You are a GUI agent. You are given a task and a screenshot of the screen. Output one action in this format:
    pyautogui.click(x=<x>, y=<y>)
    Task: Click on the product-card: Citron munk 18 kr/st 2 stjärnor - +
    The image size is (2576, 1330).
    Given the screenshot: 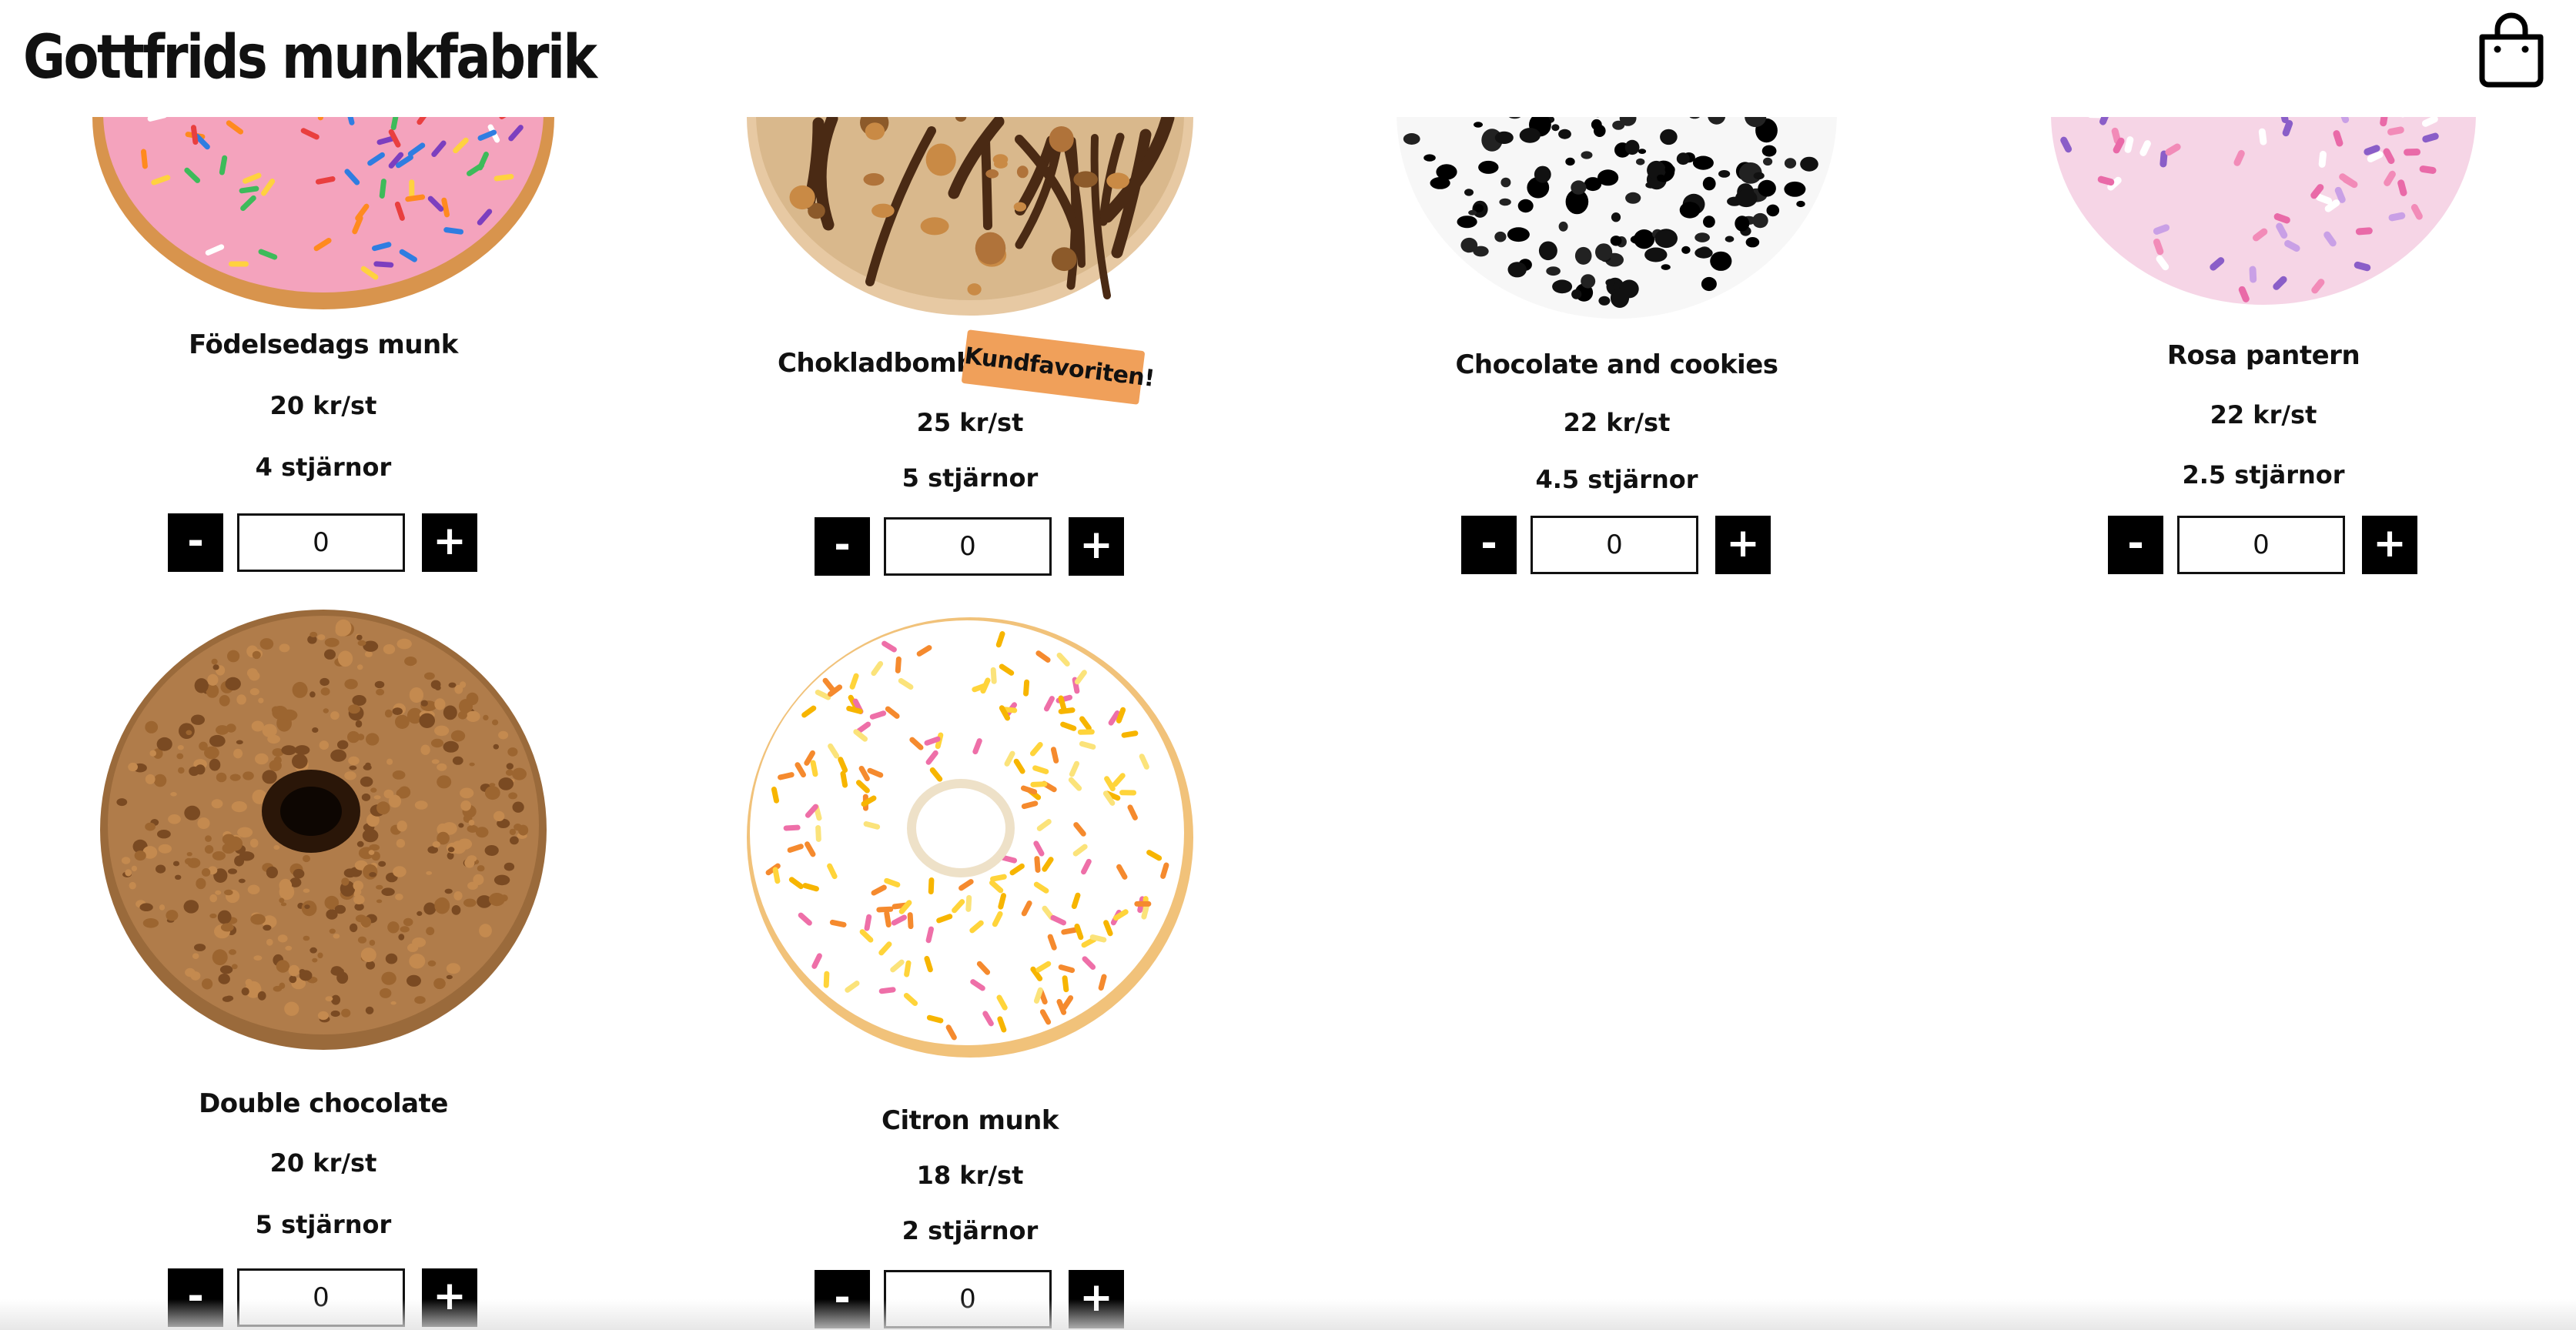 What is the action you would take?
    pyautogui.click(x=970, y=970)
    